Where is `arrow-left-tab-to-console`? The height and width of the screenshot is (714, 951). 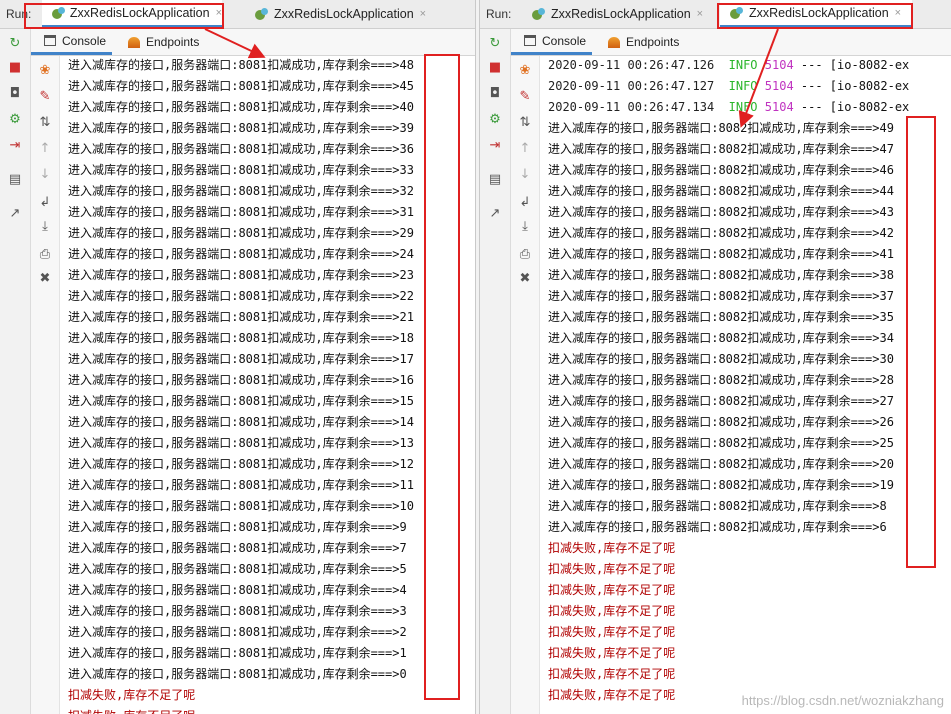 arrow-left-tab-to-console is located at coordinates (235, 43).